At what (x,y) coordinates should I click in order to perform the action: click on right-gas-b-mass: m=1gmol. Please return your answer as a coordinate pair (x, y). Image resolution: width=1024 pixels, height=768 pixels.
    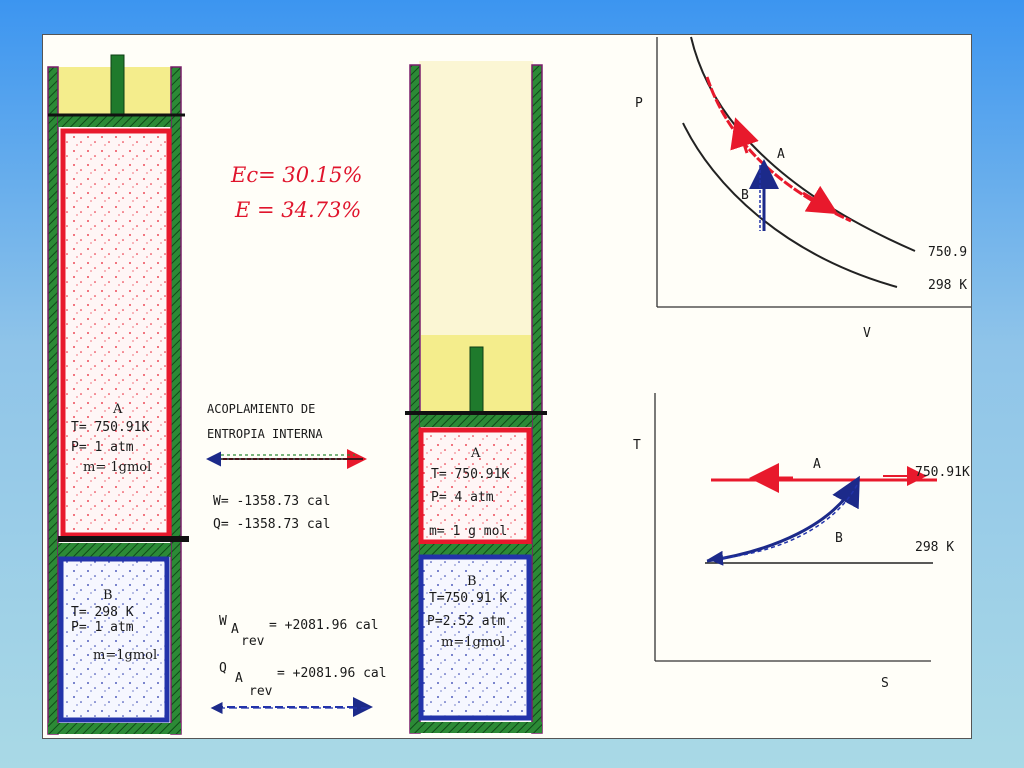
    Looking at the image, I should click on (473, 642).